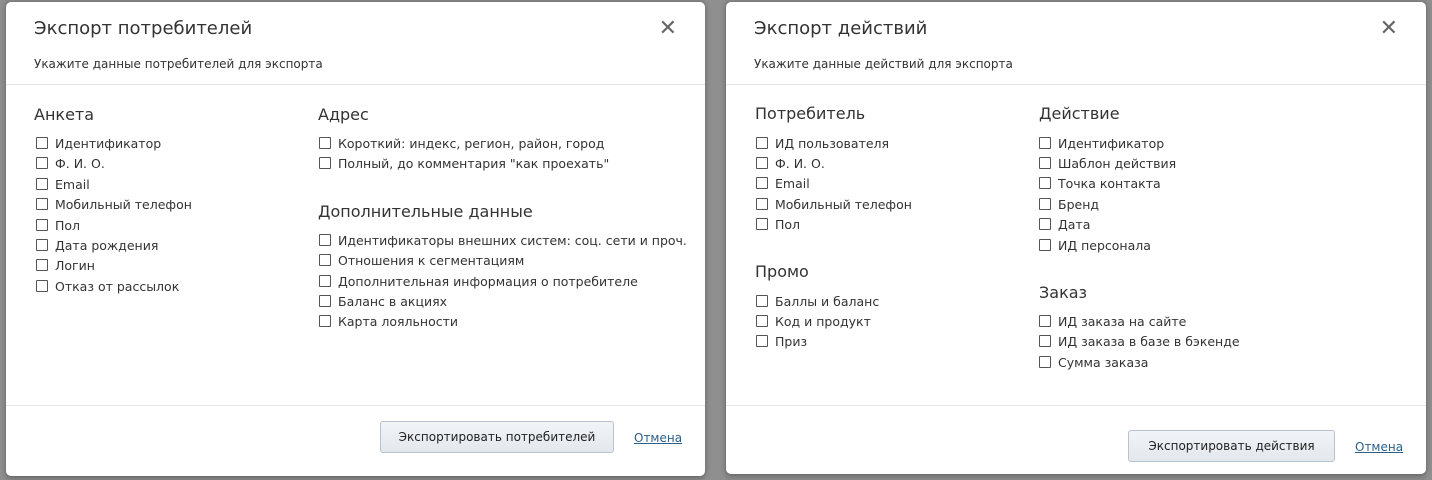  I want to click on background-page-middle, so click(715, 240).